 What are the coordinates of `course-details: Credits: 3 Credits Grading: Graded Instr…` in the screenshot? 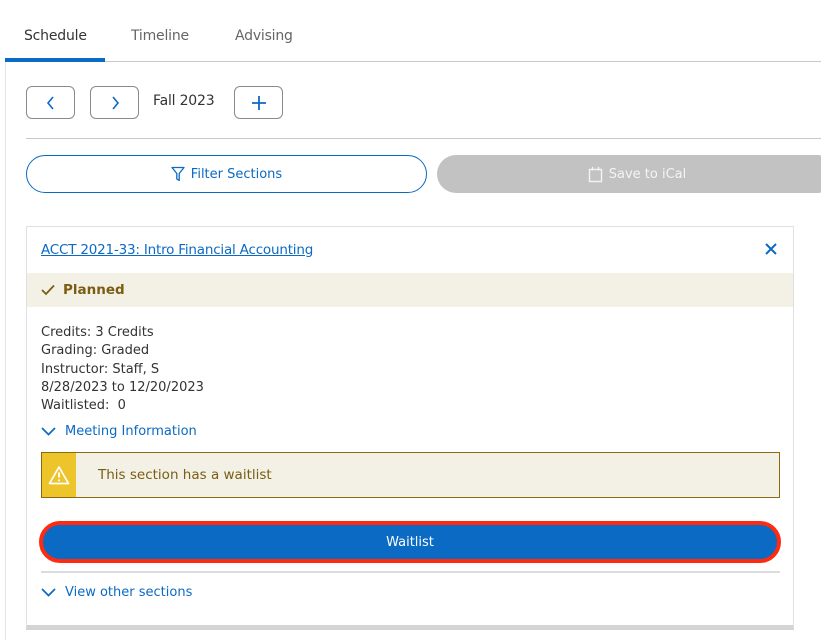 It's located at (122, 369).